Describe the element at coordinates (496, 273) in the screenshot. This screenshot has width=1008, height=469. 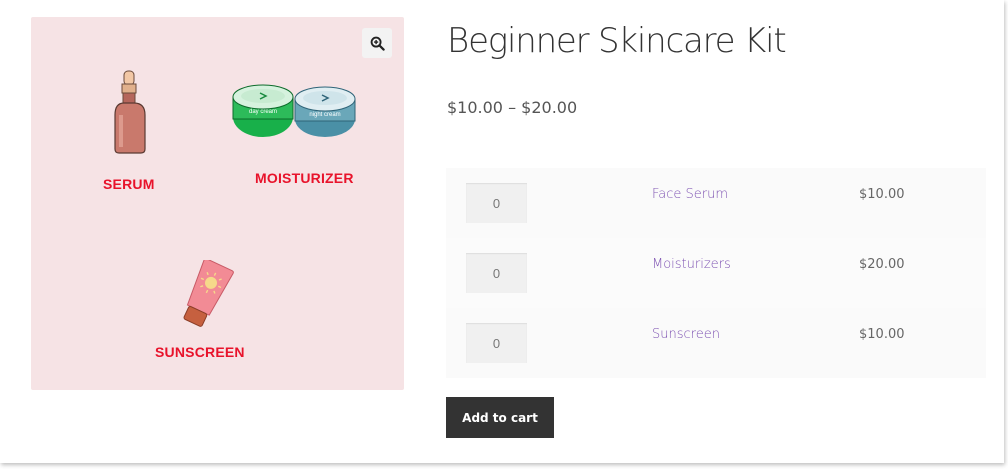
I see `quantity-input-moisturizers` at that location.